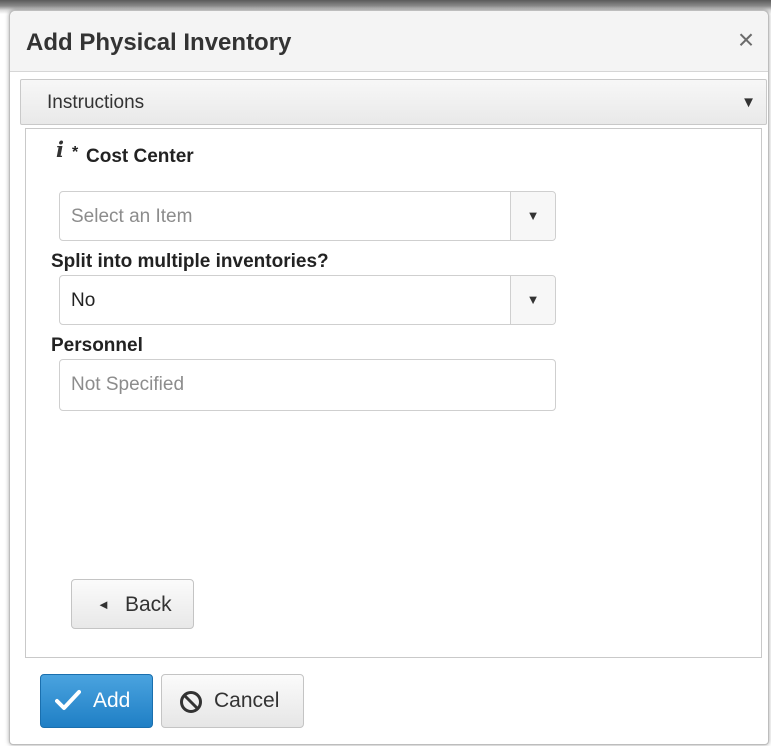  I want to click on cost-center-placeholder: Select an Item, so click(132, 216).